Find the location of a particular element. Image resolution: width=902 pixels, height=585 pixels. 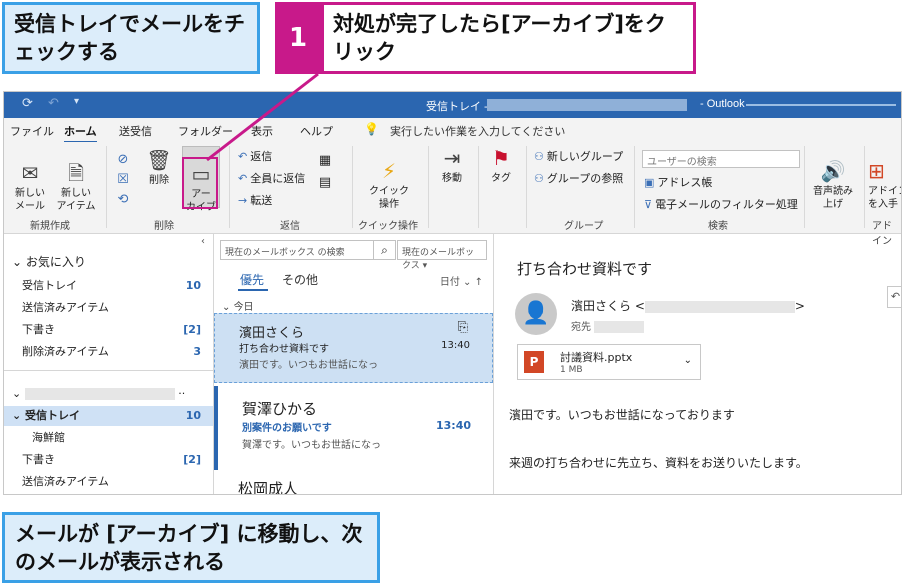

tab-send-receive: 送受信 is located at coordinates (135, 131).